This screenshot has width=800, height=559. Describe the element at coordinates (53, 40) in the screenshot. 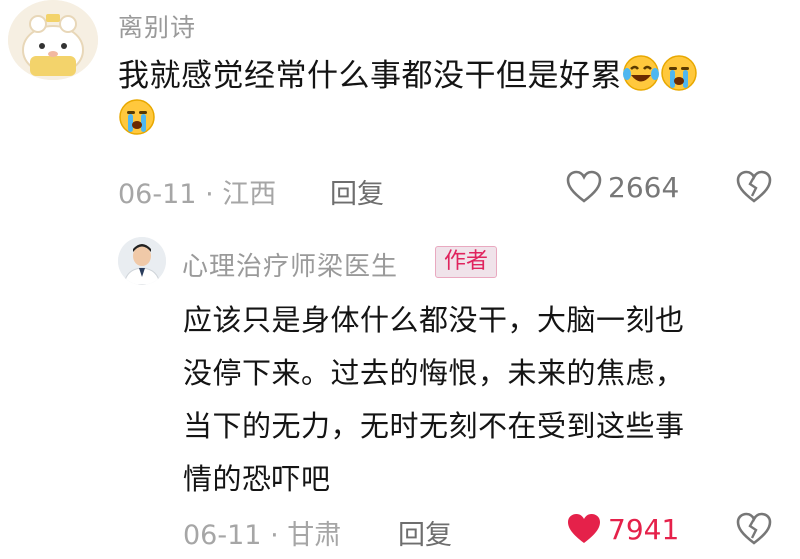

I see `avatar` at that location.